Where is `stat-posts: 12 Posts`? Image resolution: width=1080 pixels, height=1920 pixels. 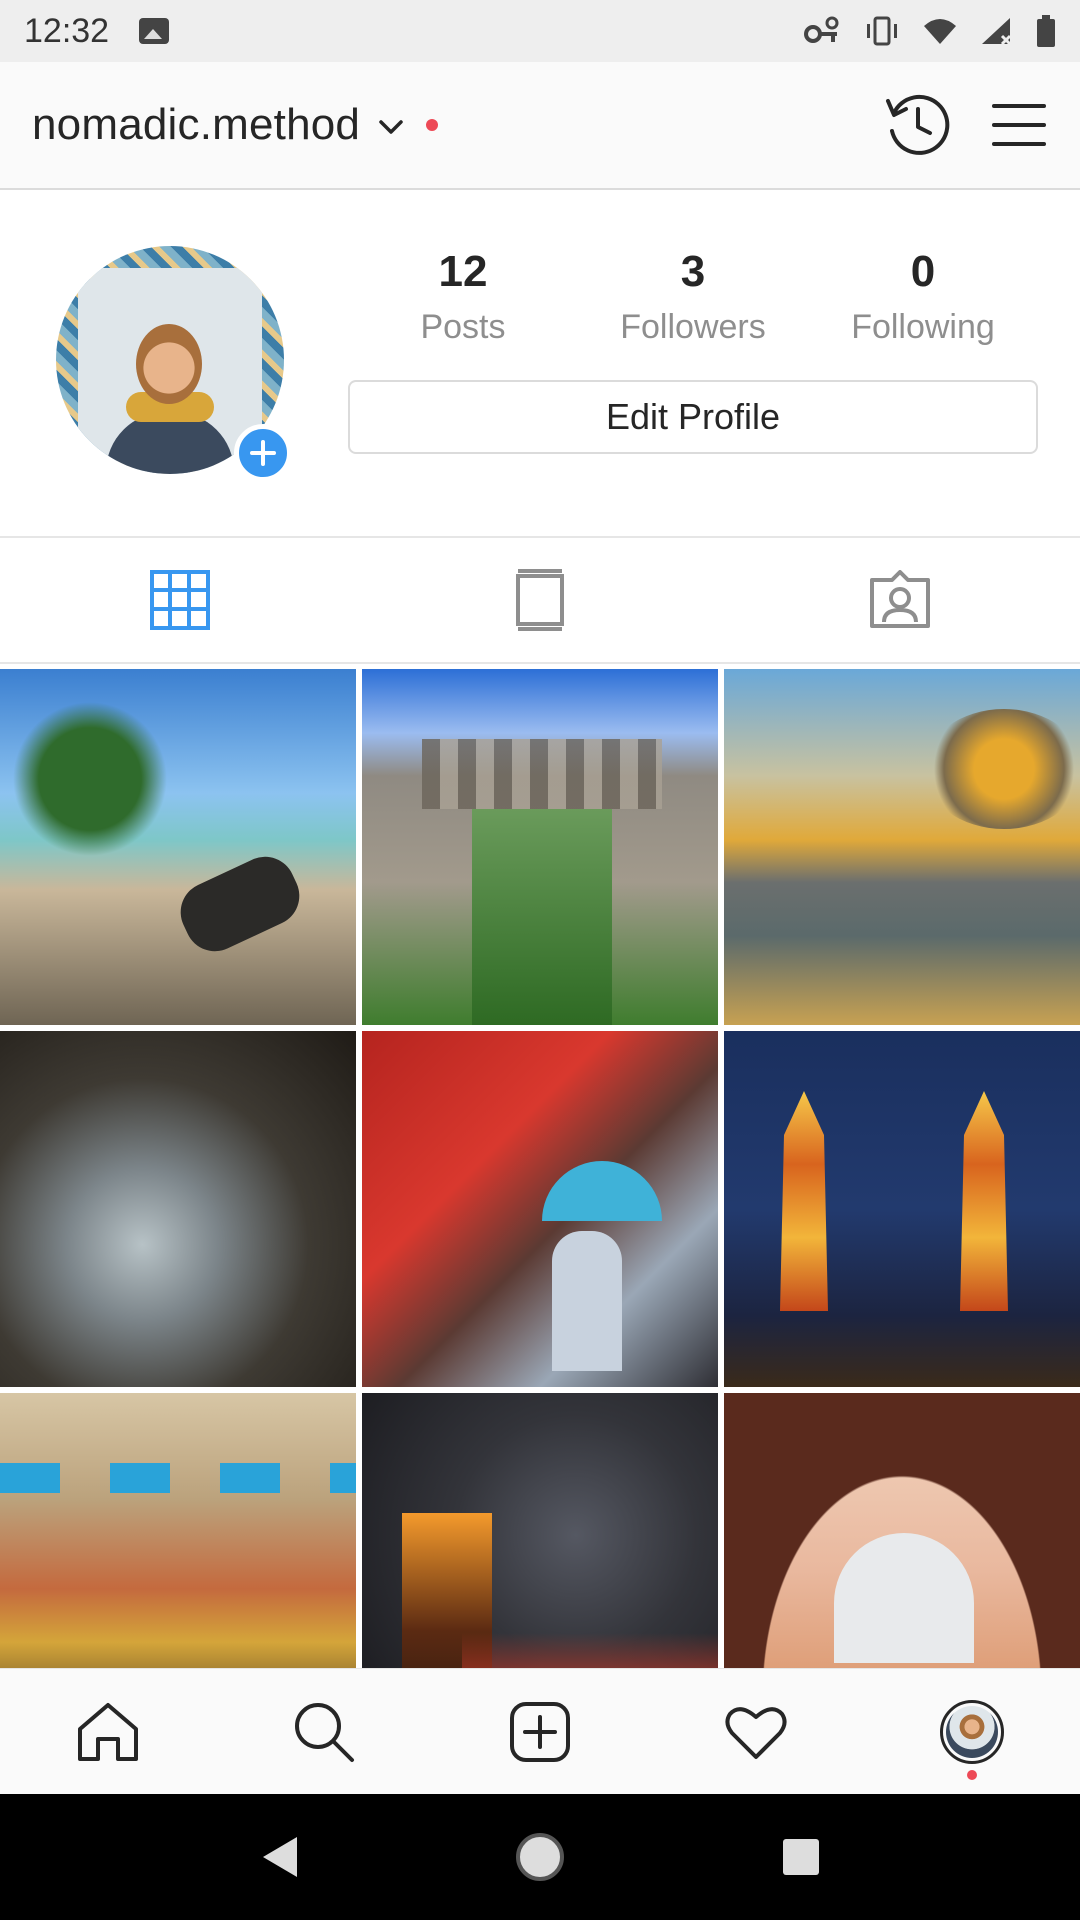
stat-posts: 12 Posts is located at coordinates (463, 296).